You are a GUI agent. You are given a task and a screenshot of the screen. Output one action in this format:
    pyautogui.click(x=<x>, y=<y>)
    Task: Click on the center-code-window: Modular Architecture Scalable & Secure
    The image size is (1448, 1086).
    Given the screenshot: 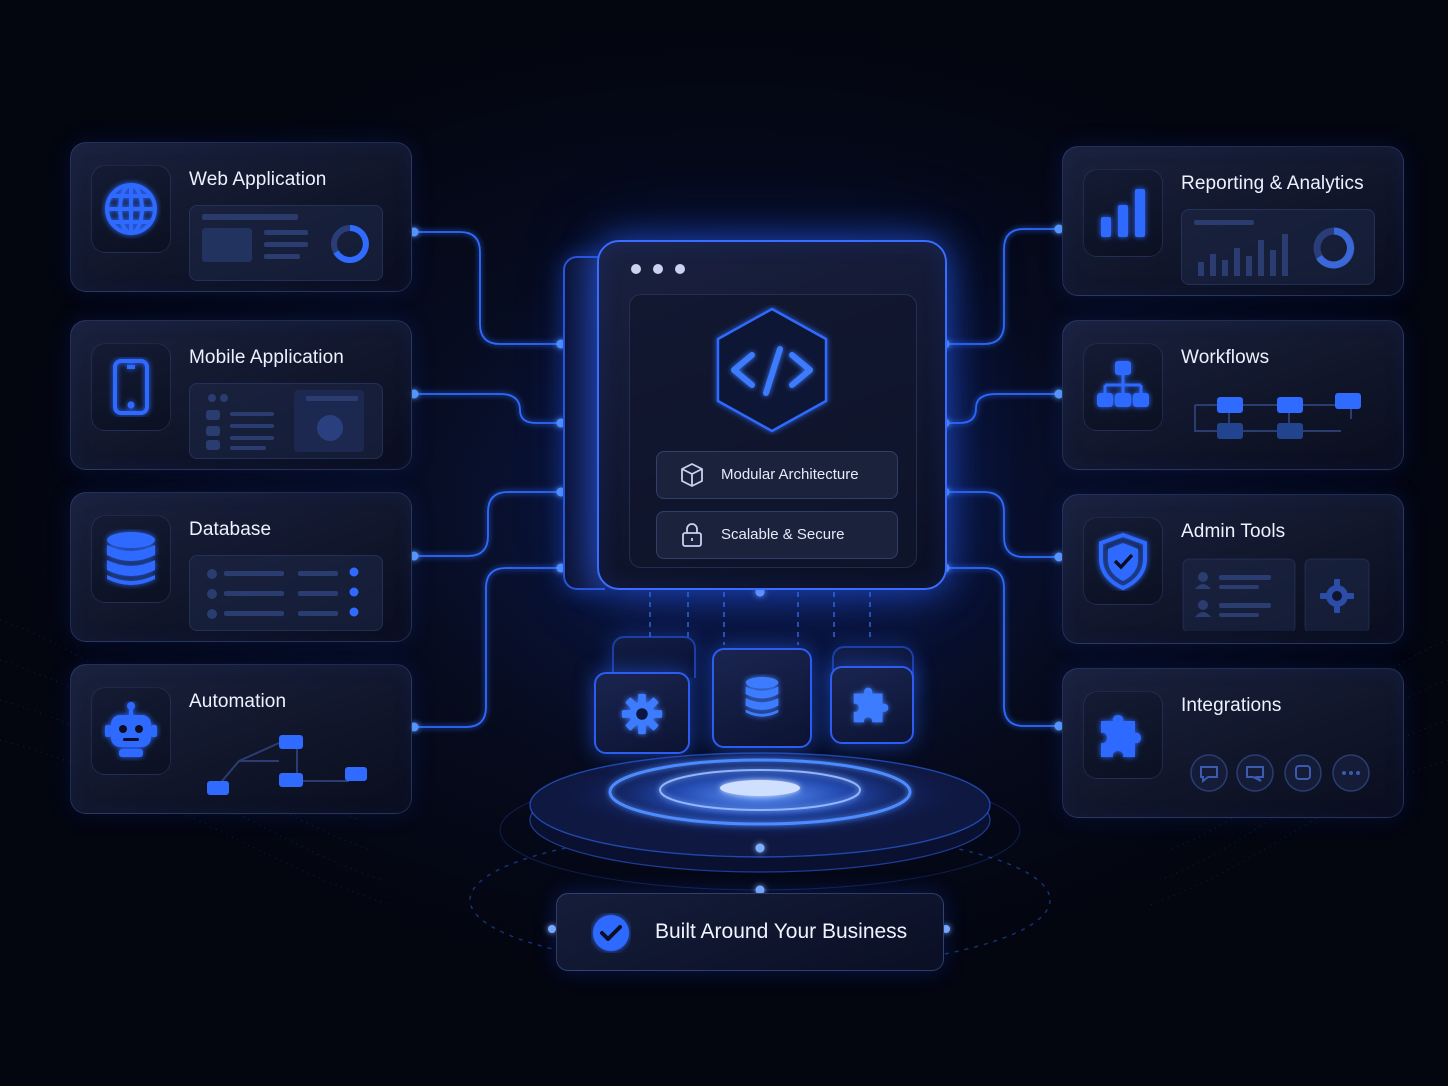 What is the action you would take?
    pyautogui.click(x=772, y=415)
    